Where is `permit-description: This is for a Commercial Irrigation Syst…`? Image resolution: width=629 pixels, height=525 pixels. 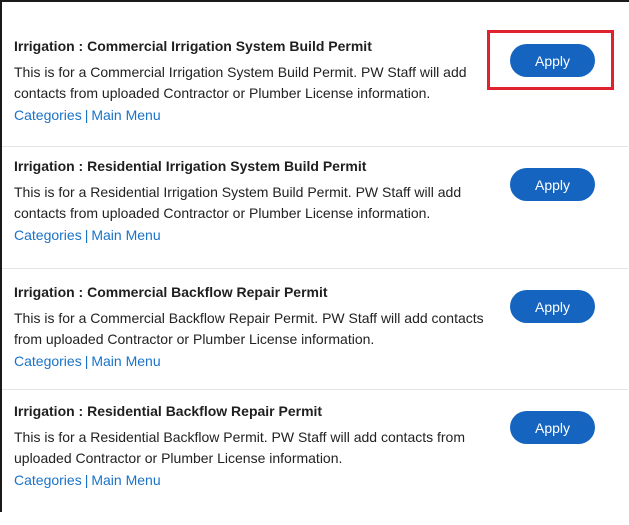 permit-description: This is for a Commercial Irrigation Syst… is located at coordinates (240, 82).